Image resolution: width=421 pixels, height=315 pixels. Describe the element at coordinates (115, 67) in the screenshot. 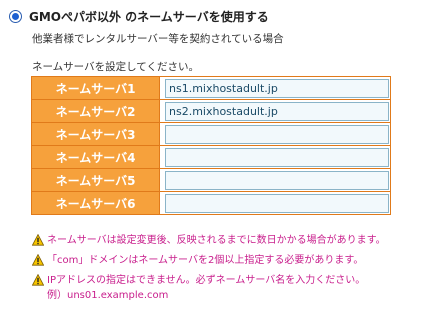

I see `nameserver-instruction: ネームサーバを設定してください。` at that location.